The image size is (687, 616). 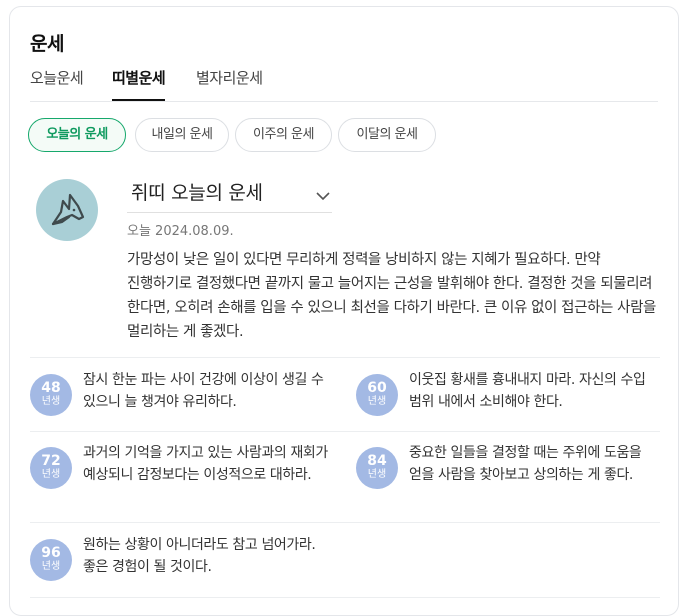 What do you see at coordinates (197, 193) in the screenshot?
I see `zodiac-title: 쥐띠 오늘의 운세` at bounding box center [197, 193].